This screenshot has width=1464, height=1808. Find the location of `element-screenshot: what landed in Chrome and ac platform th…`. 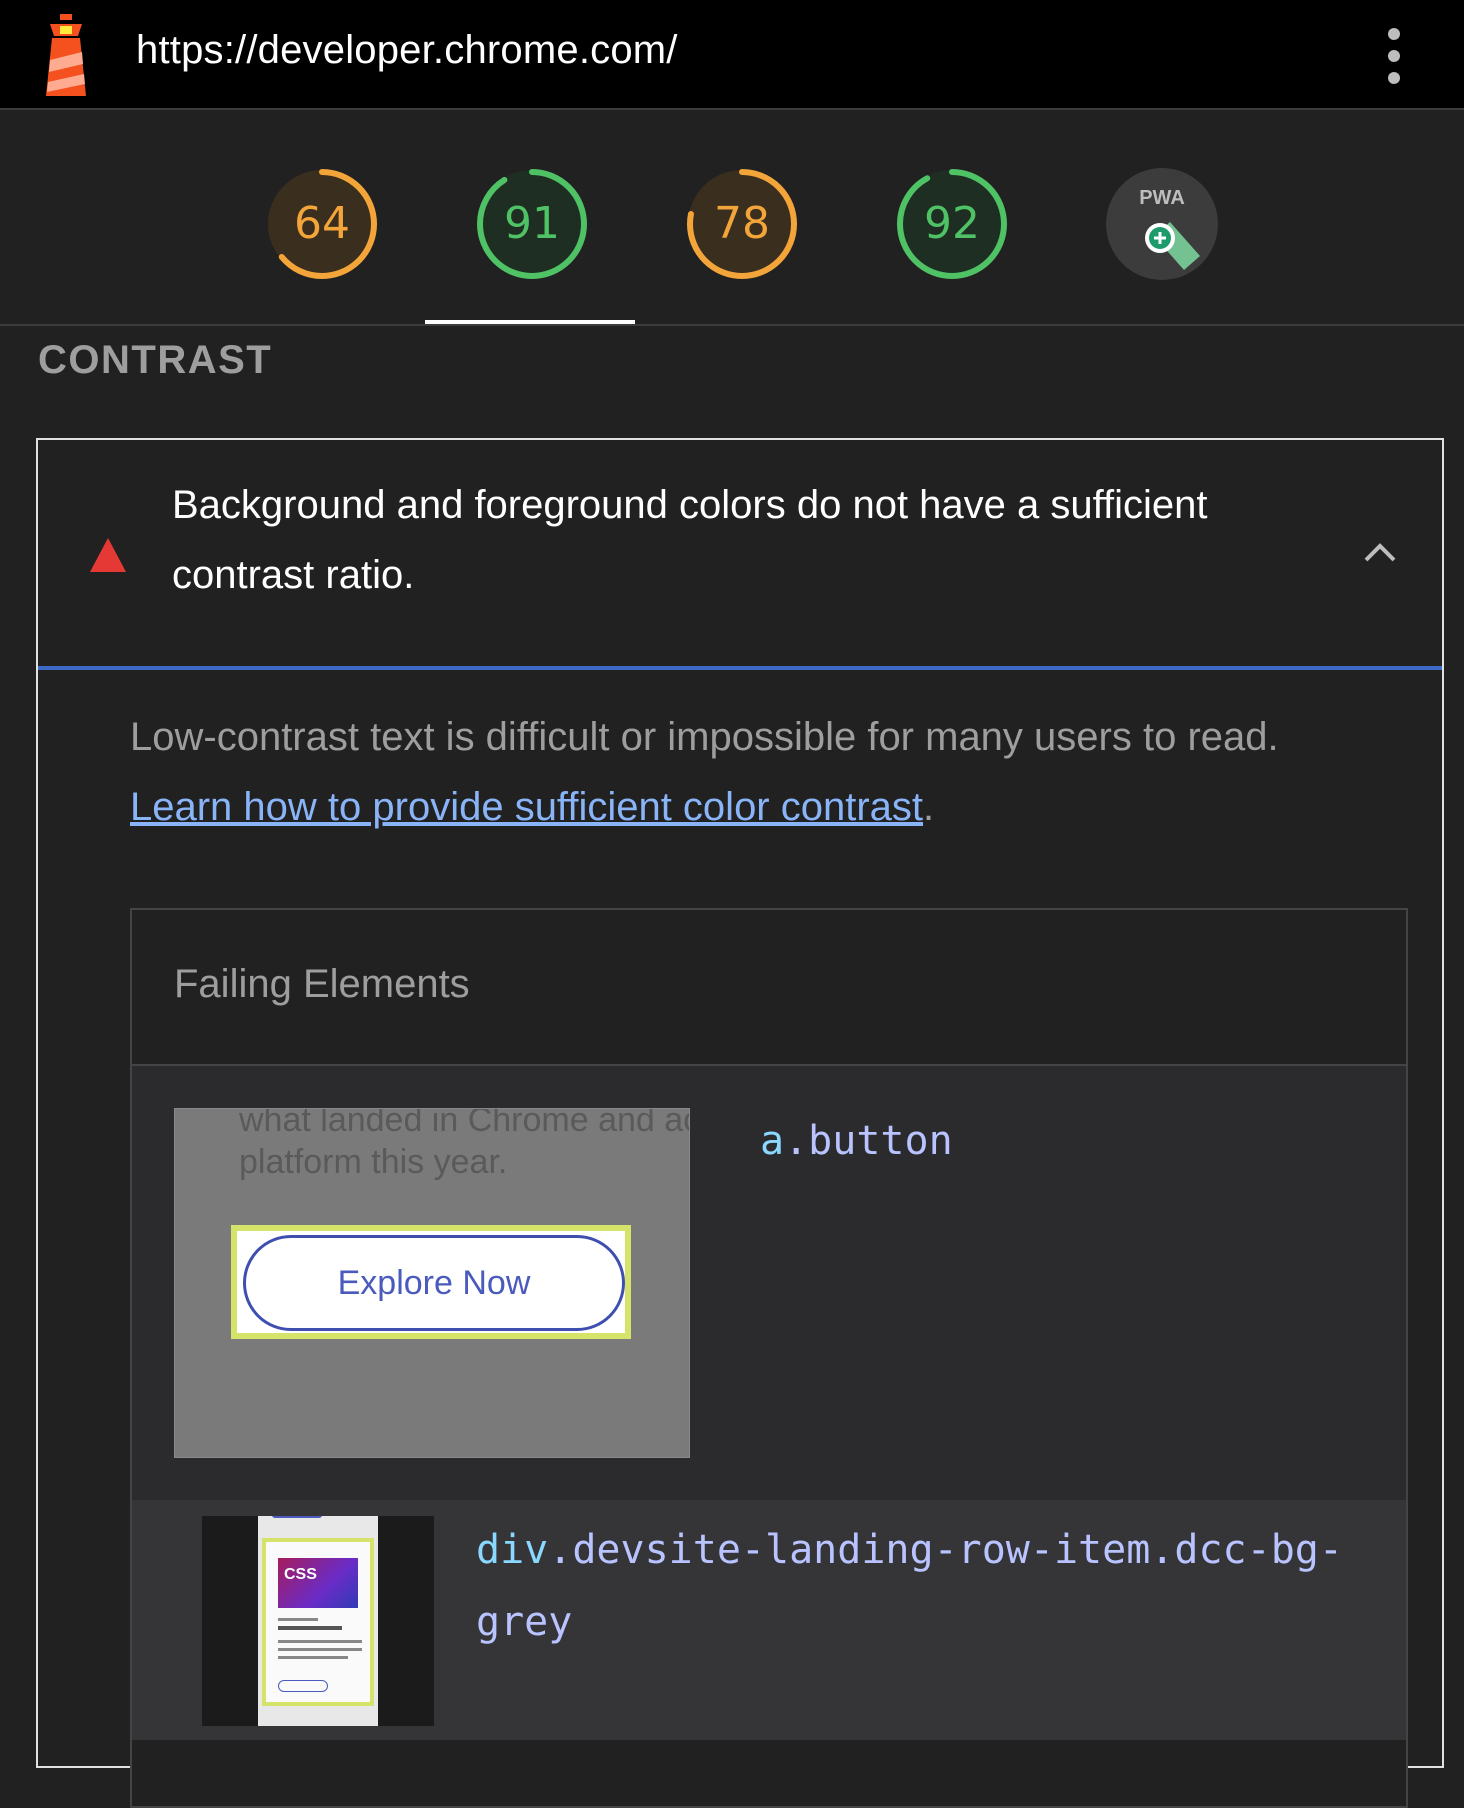

element-screenshot: what landed in Chrome and ac platform th… is located at coordinates (432, 1283).